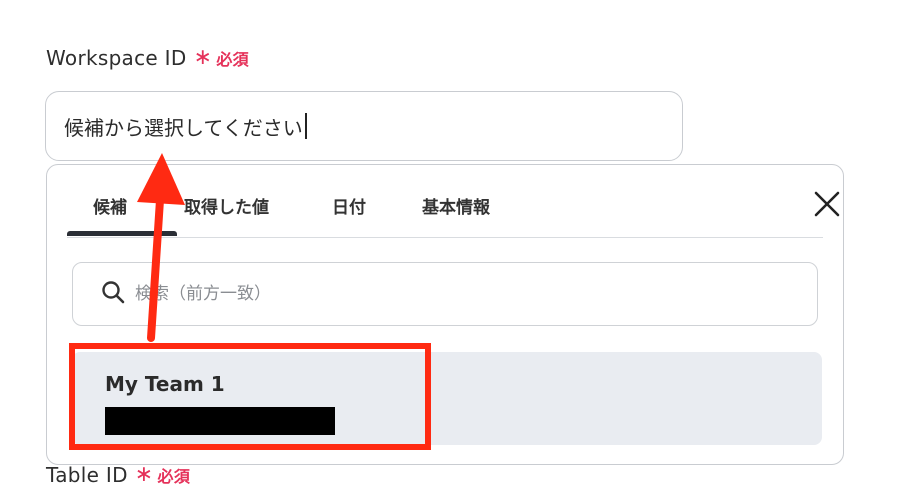  I want to click on search-input, so click(435, 294).